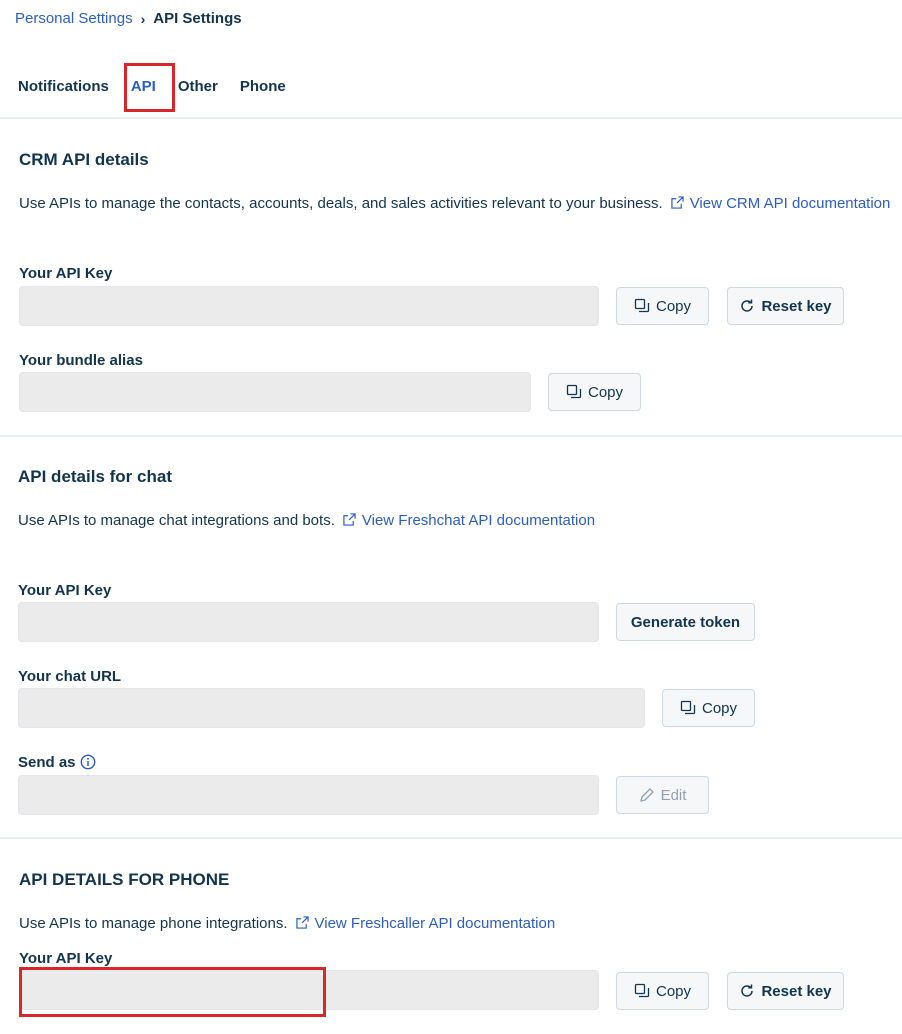  I want to click on generate-token-label: Generate token, so click(685, 622).